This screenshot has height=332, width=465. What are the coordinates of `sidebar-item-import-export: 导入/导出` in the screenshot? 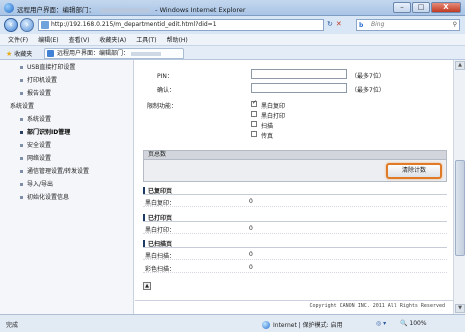 It's located at (36, 183).